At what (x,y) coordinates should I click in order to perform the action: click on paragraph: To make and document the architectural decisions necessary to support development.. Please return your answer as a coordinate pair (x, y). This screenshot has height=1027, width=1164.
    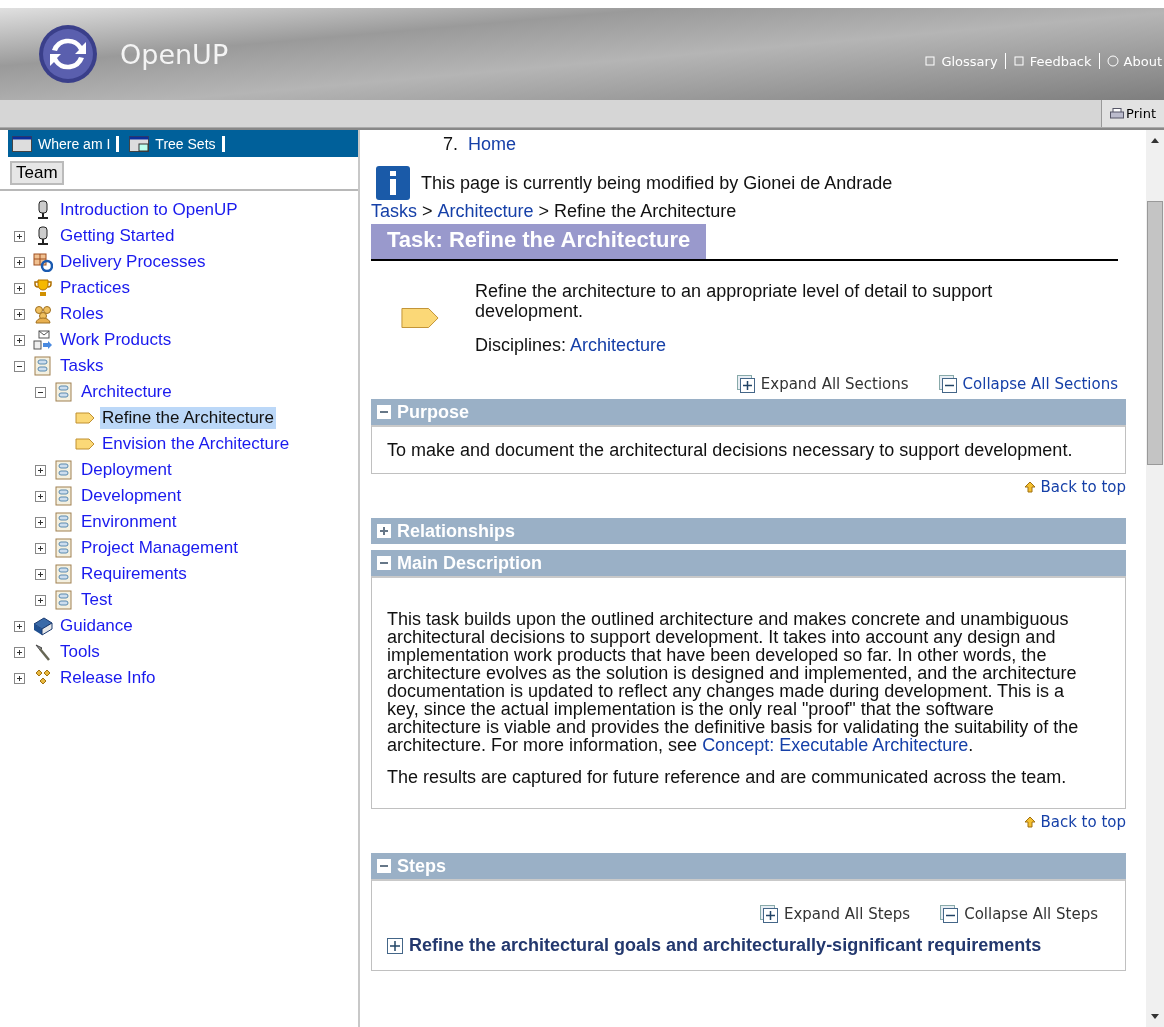
    Looking at the image, I should click on (730, 450).